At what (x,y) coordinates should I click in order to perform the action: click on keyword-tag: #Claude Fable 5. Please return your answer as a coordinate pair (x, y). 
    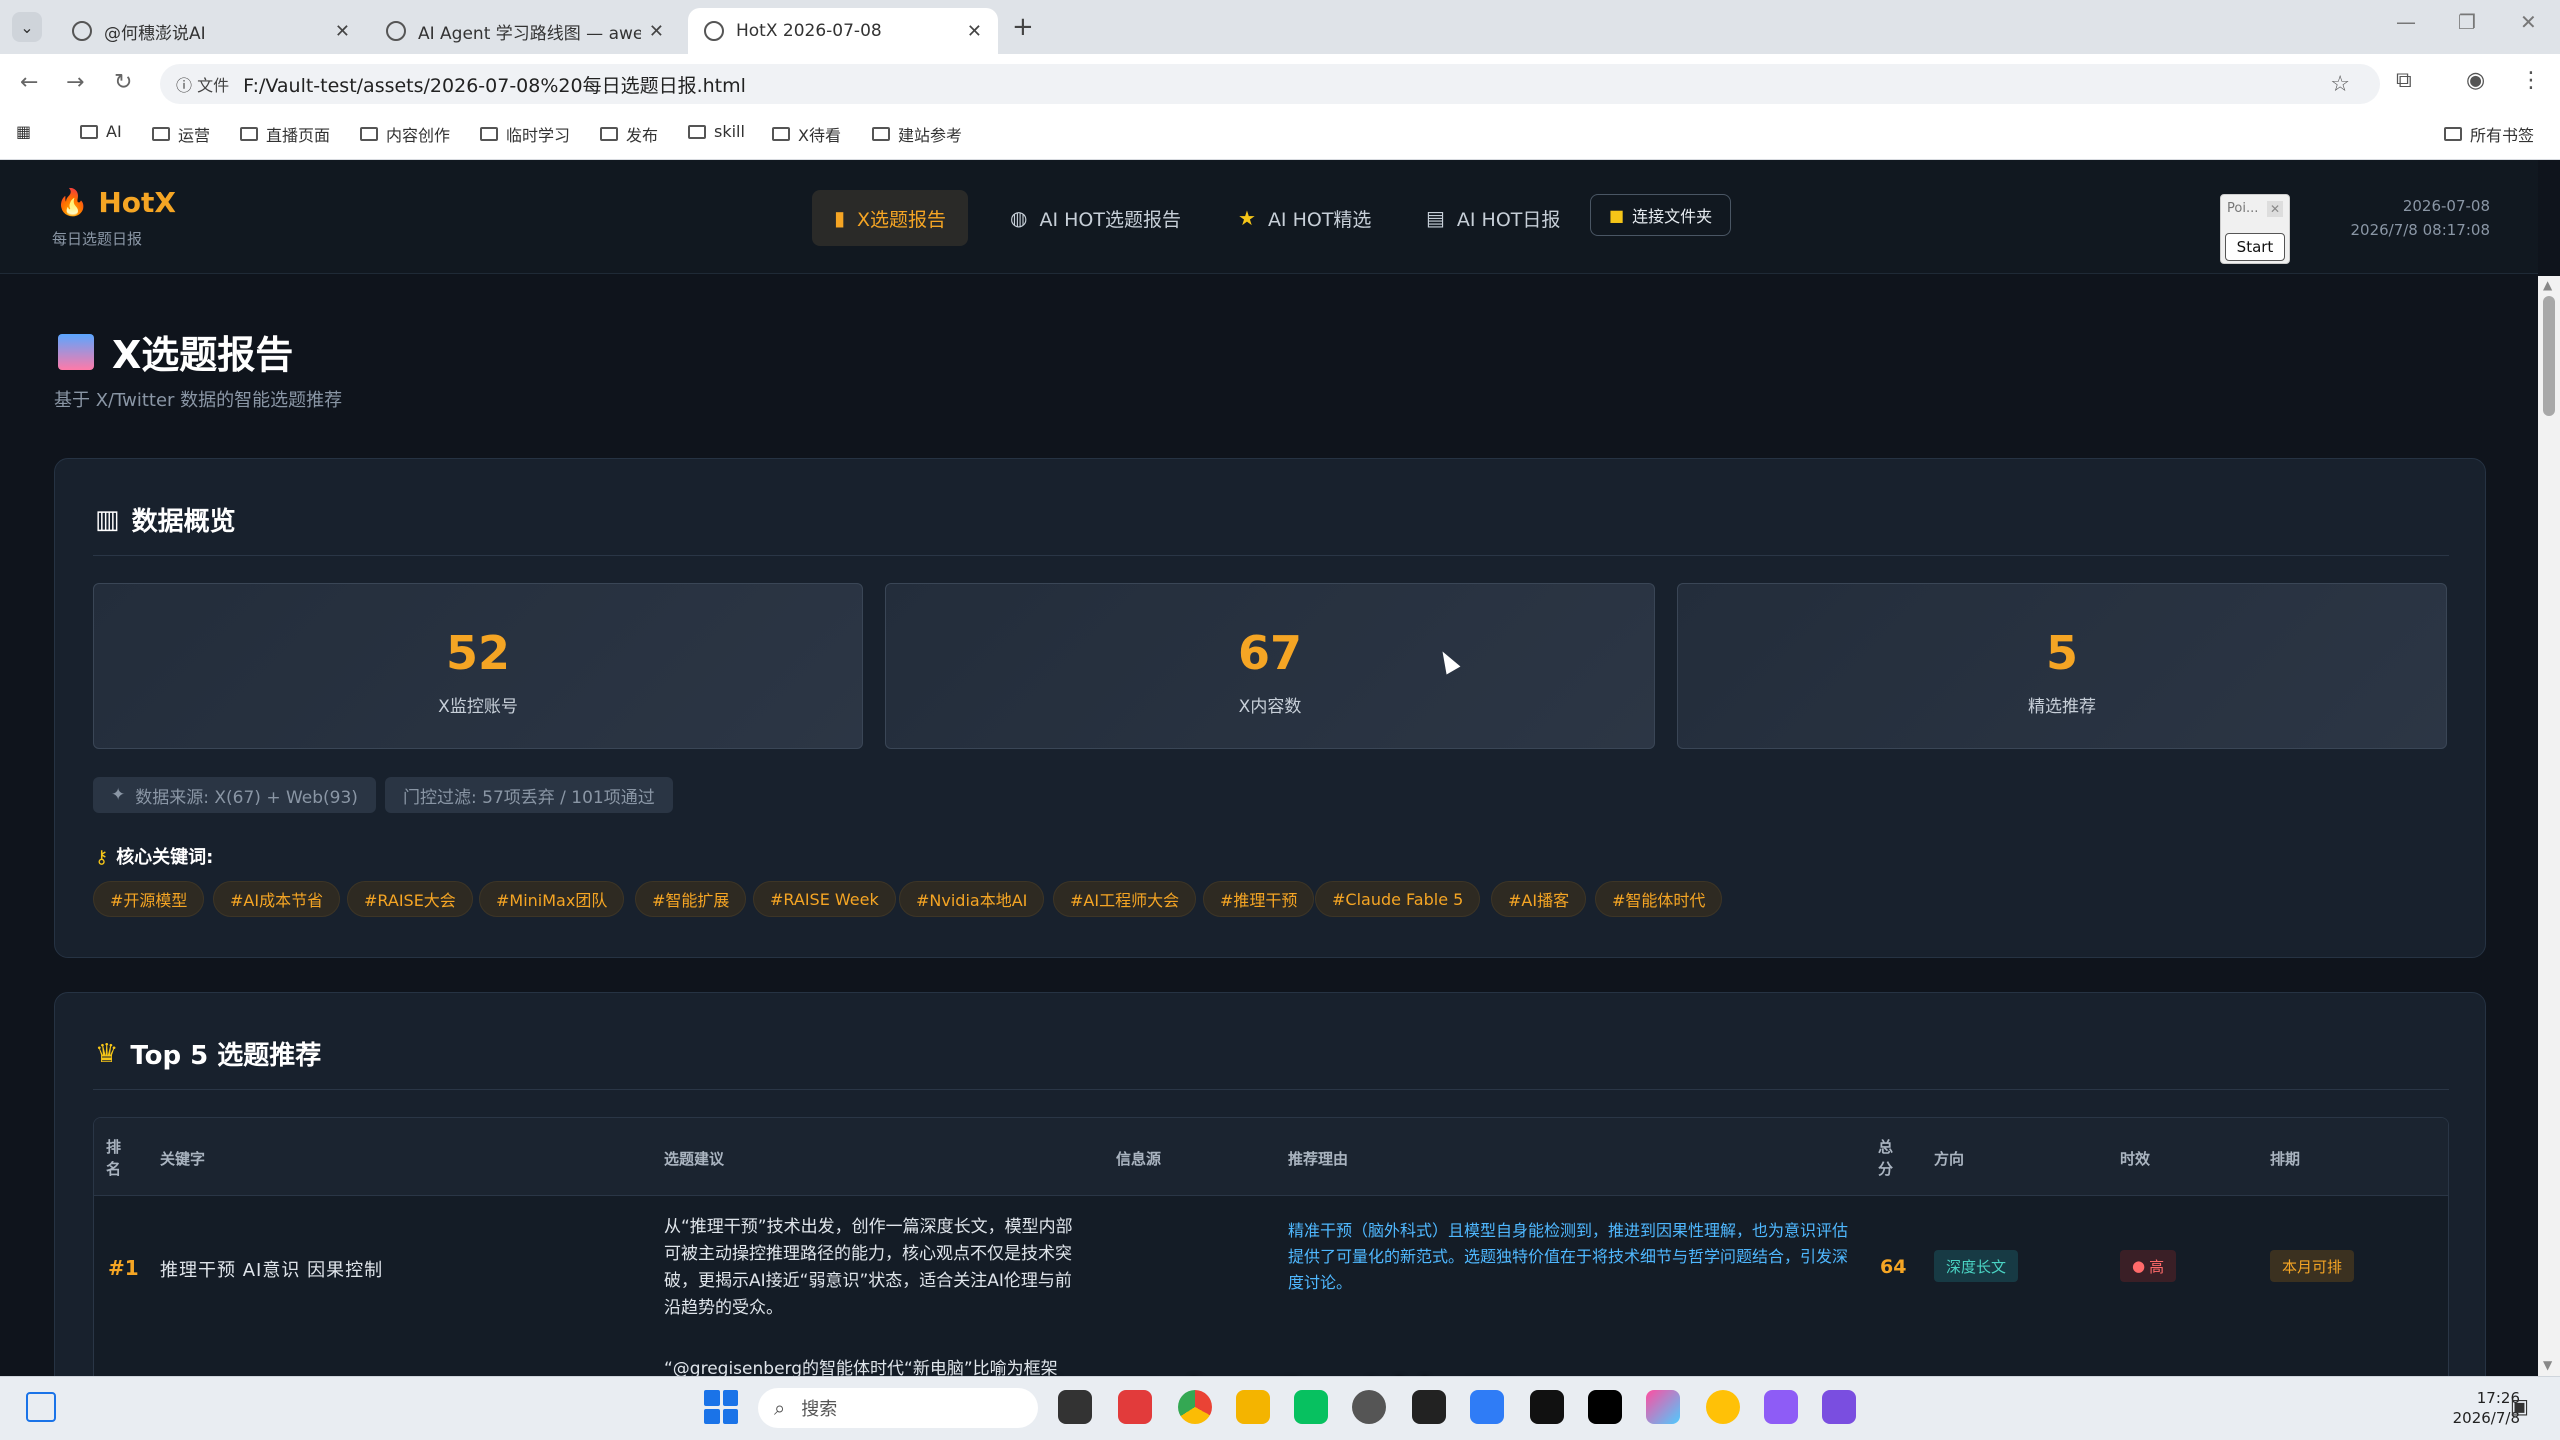
    Looking at the image, I should click on (1398, 899).